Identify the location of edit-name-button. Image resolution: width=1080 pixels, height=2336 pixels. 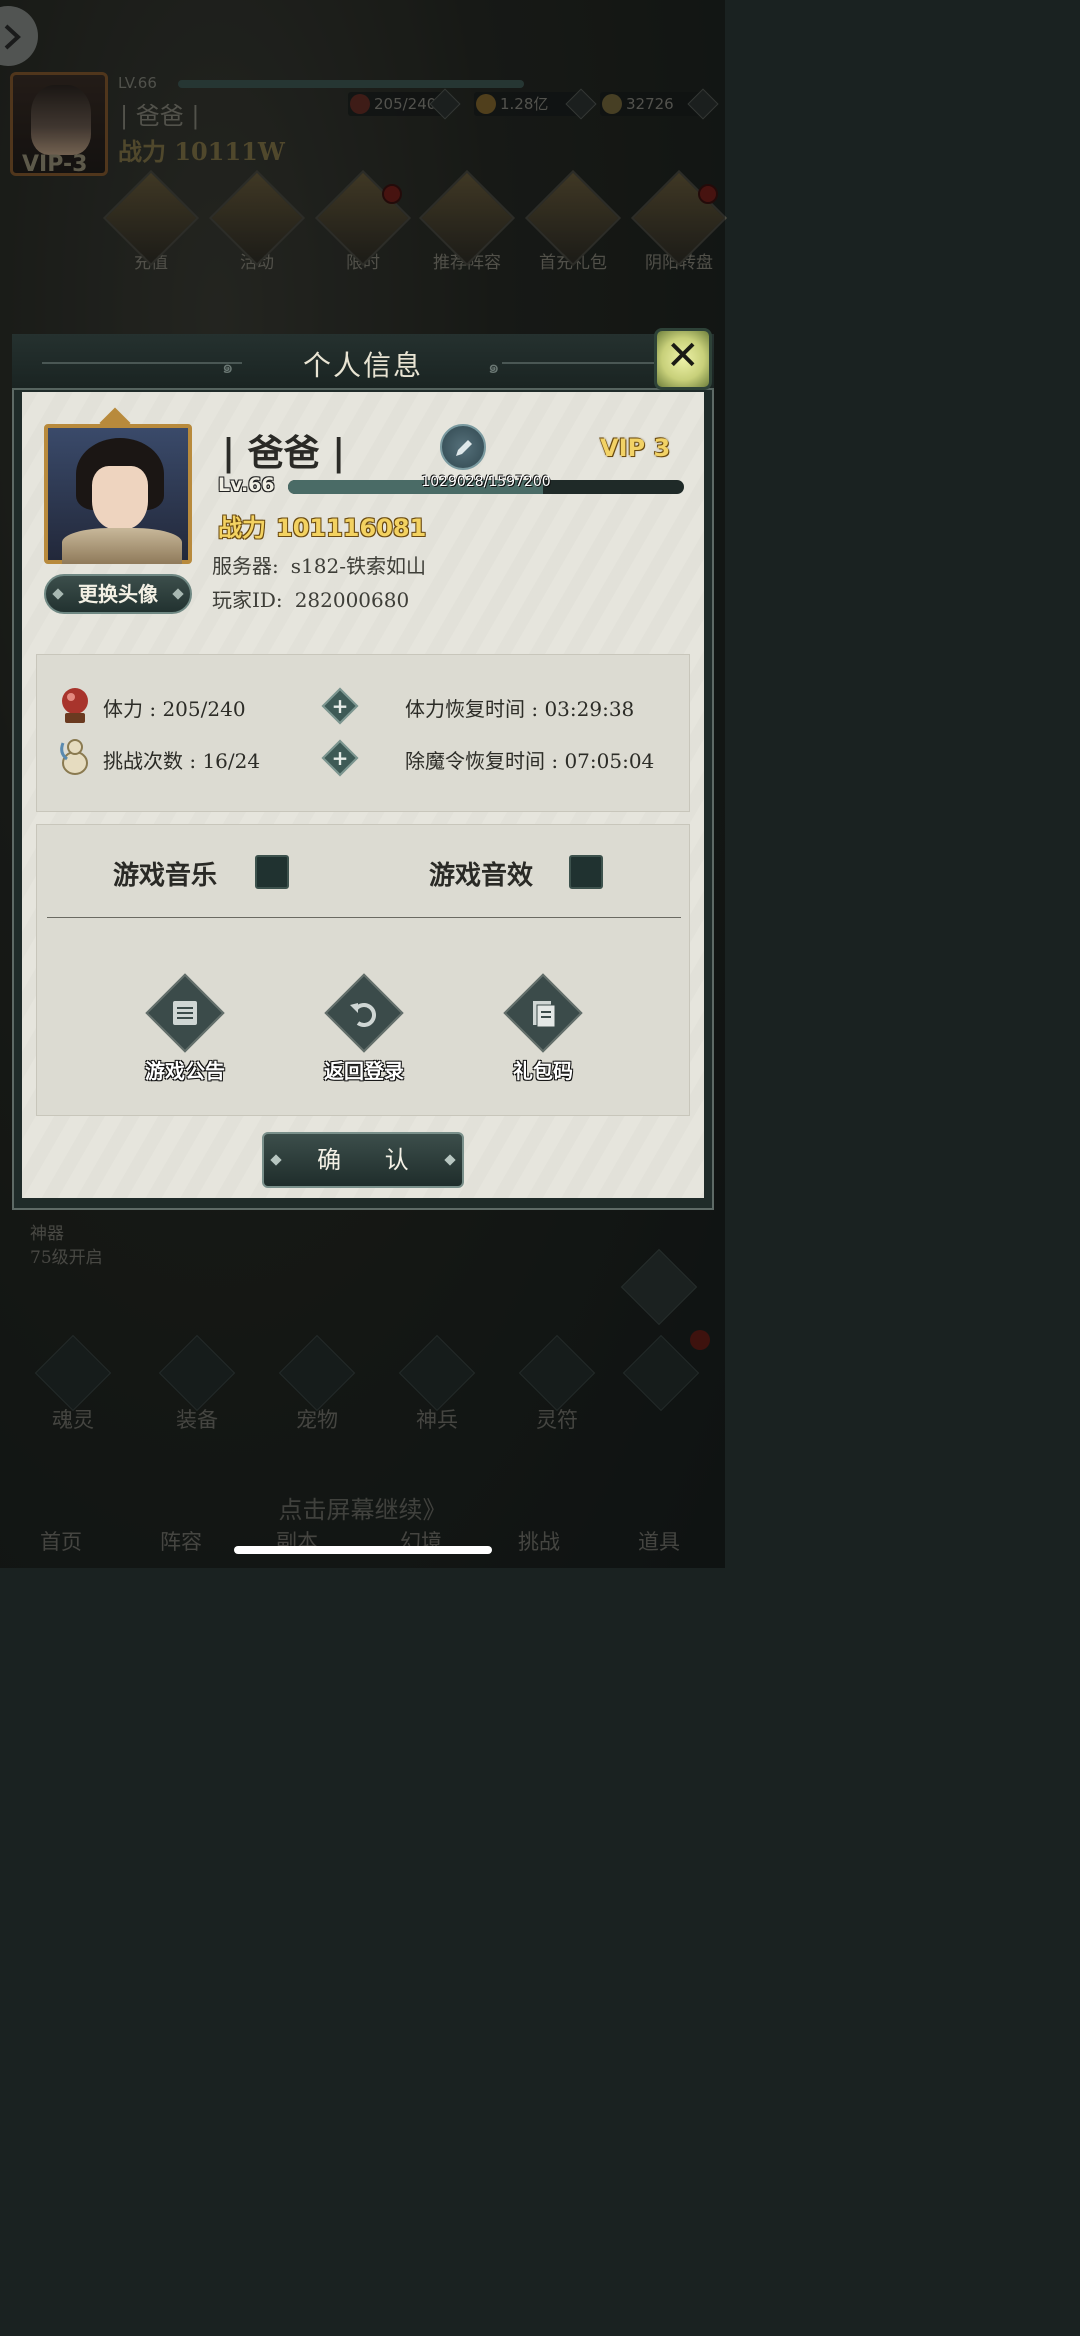
(463, 447).